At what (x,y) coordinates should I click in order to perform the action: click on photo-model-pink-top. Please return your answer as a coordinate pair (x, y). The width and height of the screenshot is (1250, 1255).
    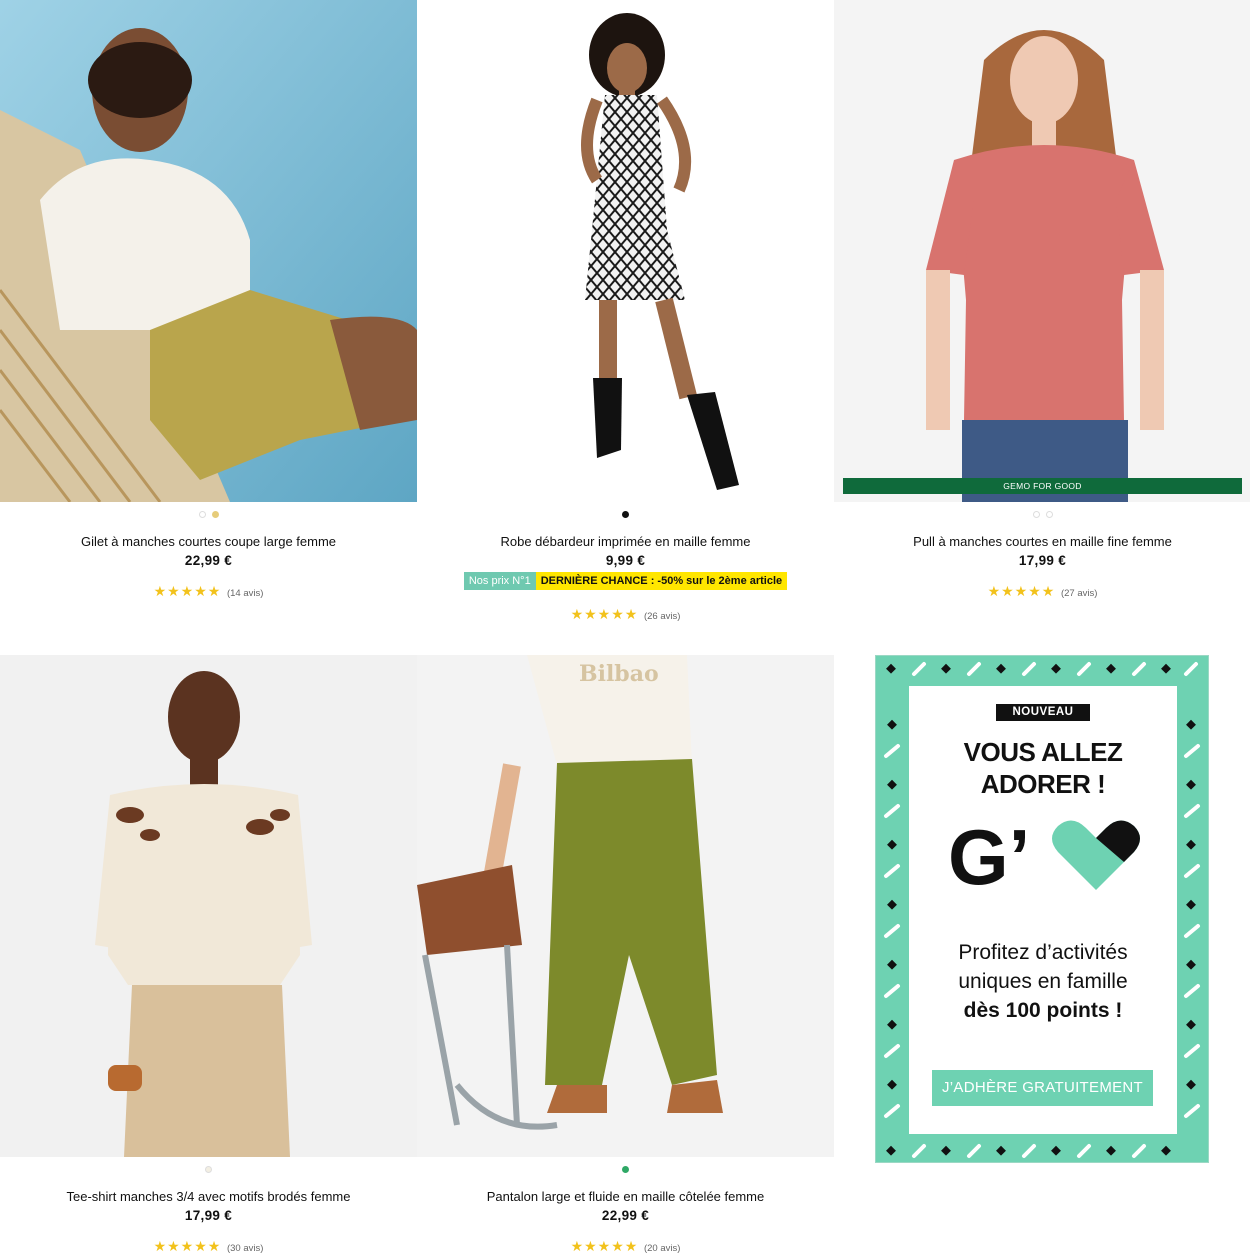
    Looking at the image, I should click on (1042, 251).